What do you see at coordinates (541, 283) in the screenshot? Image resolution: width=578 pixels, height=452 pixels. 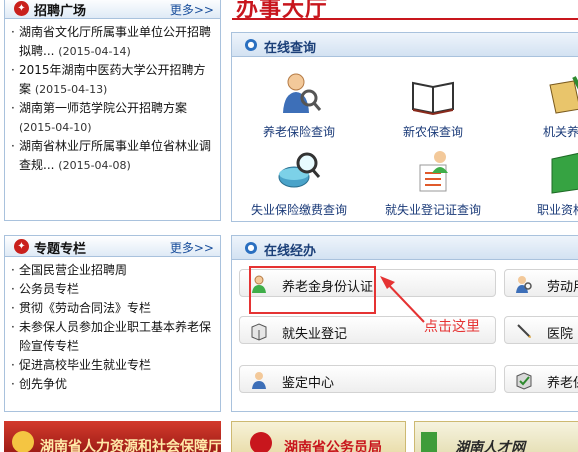 I see `labor-button: 劳动用` at bounding box center [541, 283].